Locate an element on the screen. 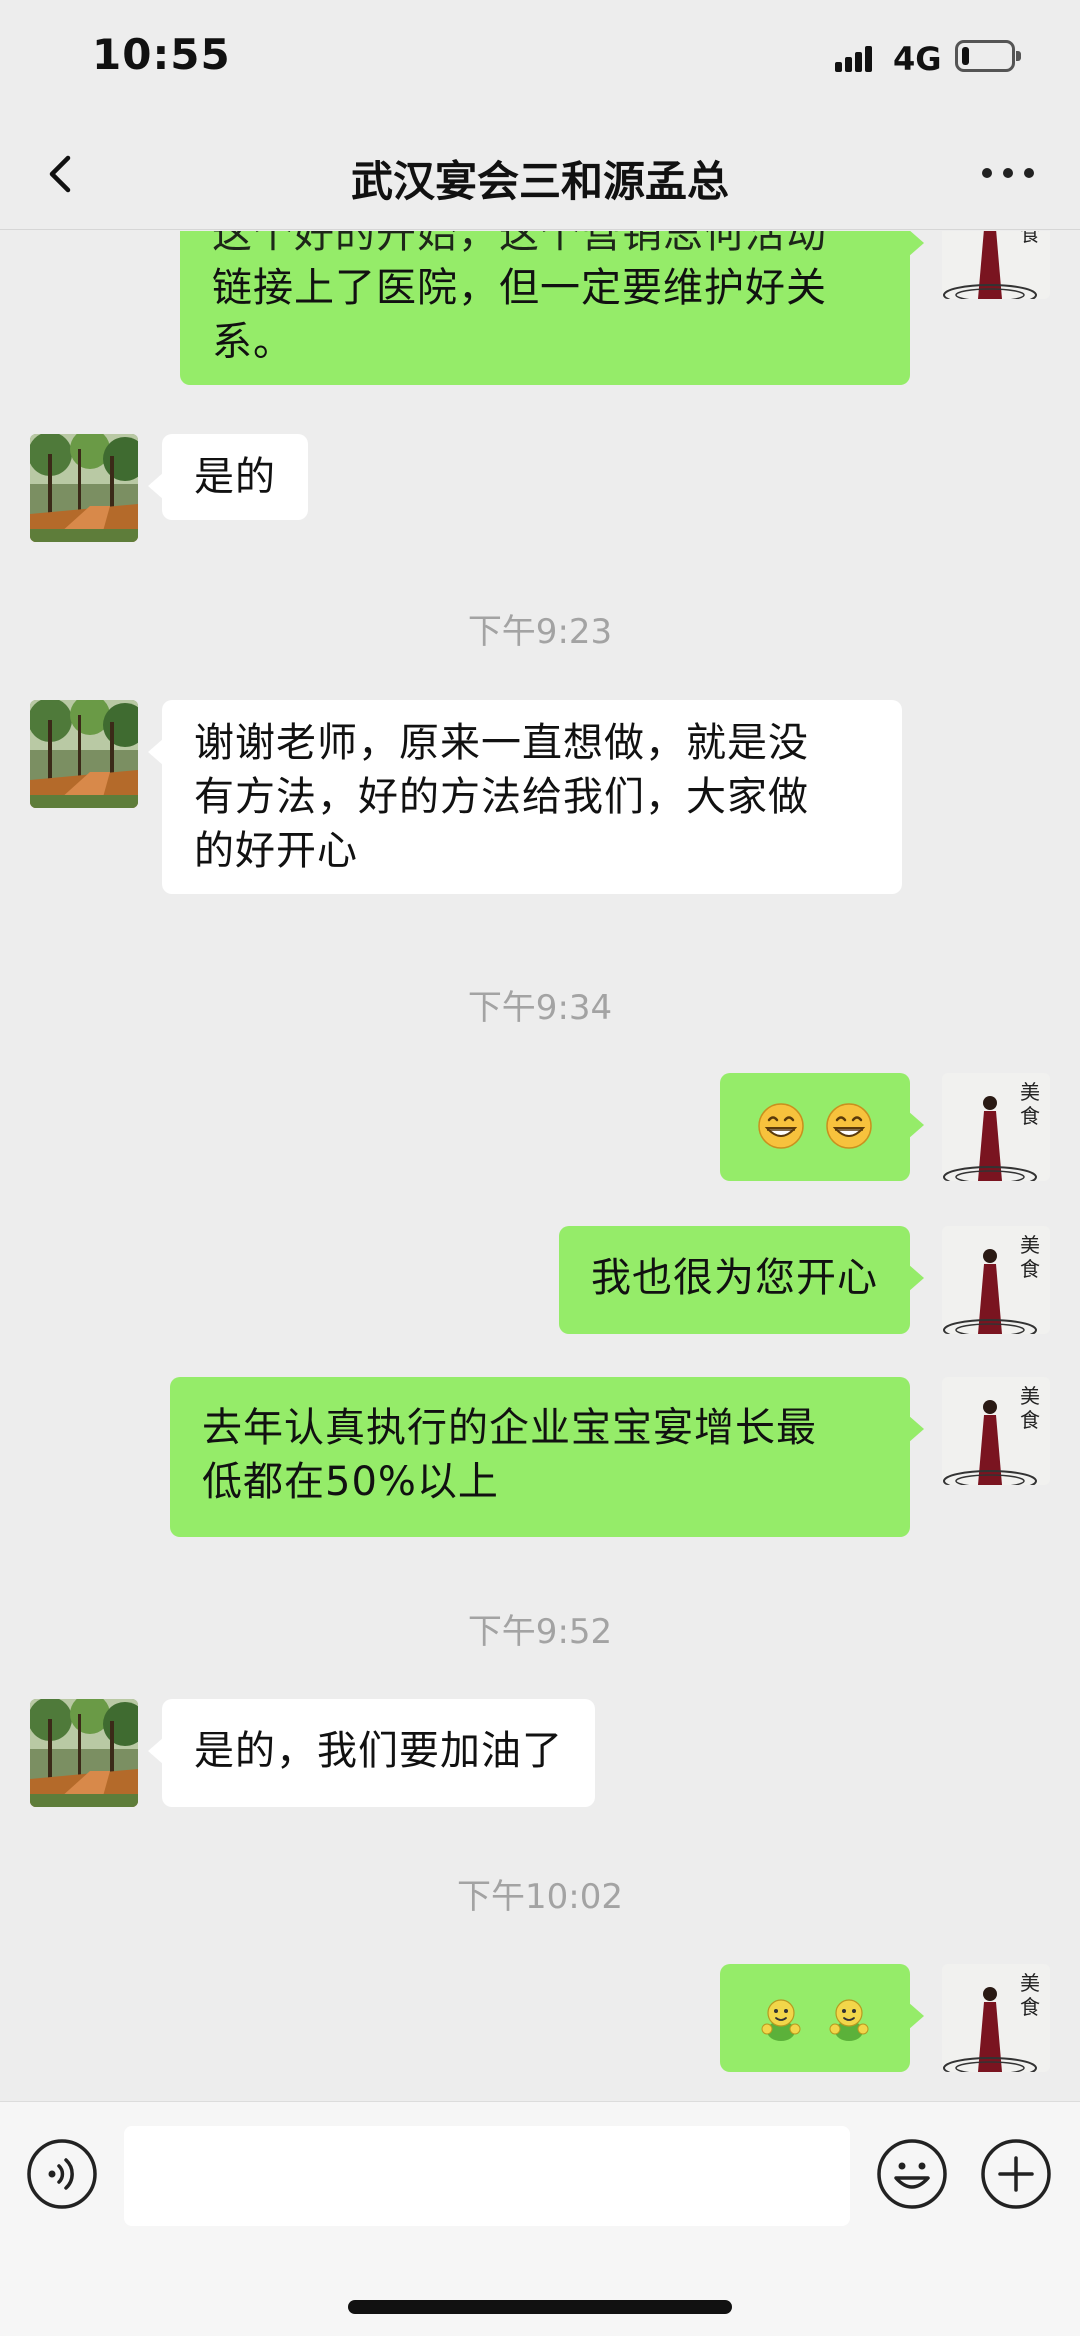  message-input is located at coordinates (487, 2176).